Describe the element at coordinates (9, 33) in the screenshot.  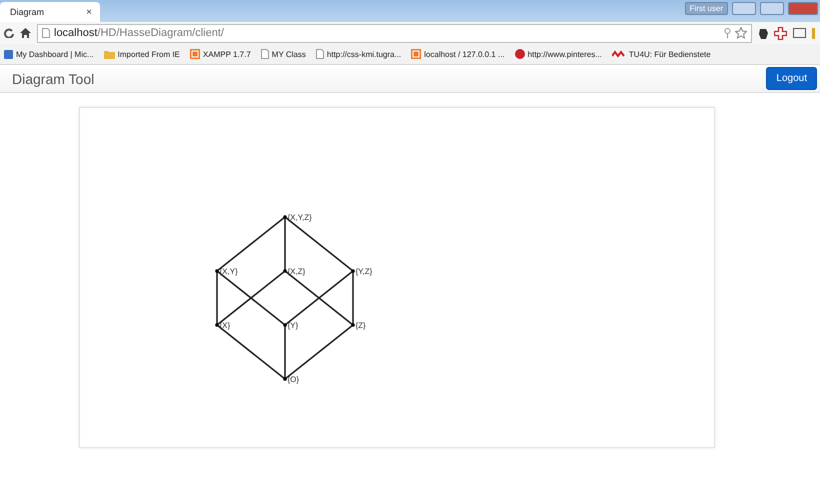
I see `reload-icon` at that location.